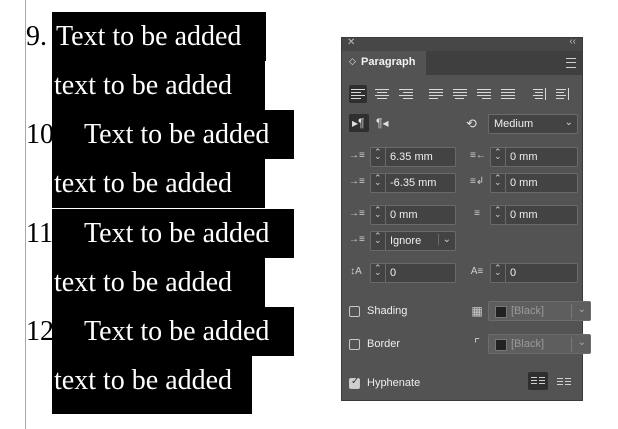 The height and width of the screenshot is (429, 618). Describe the element at coordinates (384, 344) in the screenshot. I see `border-label: Border` at that location.